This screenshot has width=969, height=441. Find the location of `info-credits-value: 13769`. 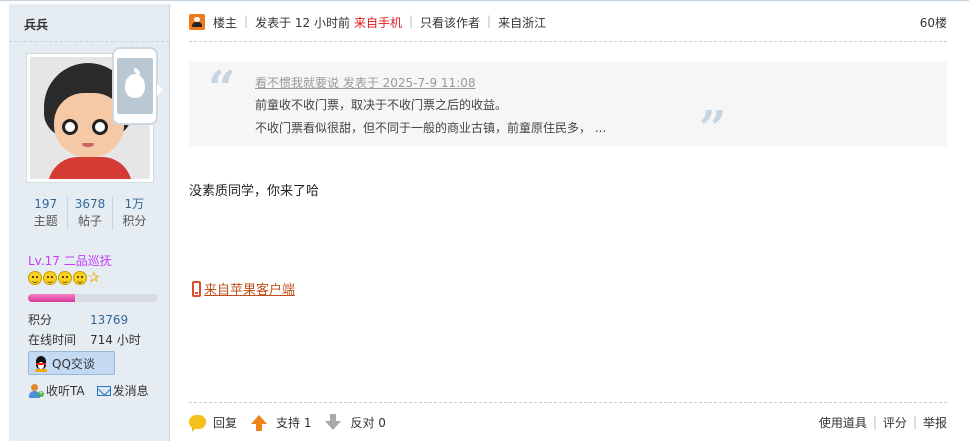

info-credits-value: 13769 is located at coordinates (109, 320).